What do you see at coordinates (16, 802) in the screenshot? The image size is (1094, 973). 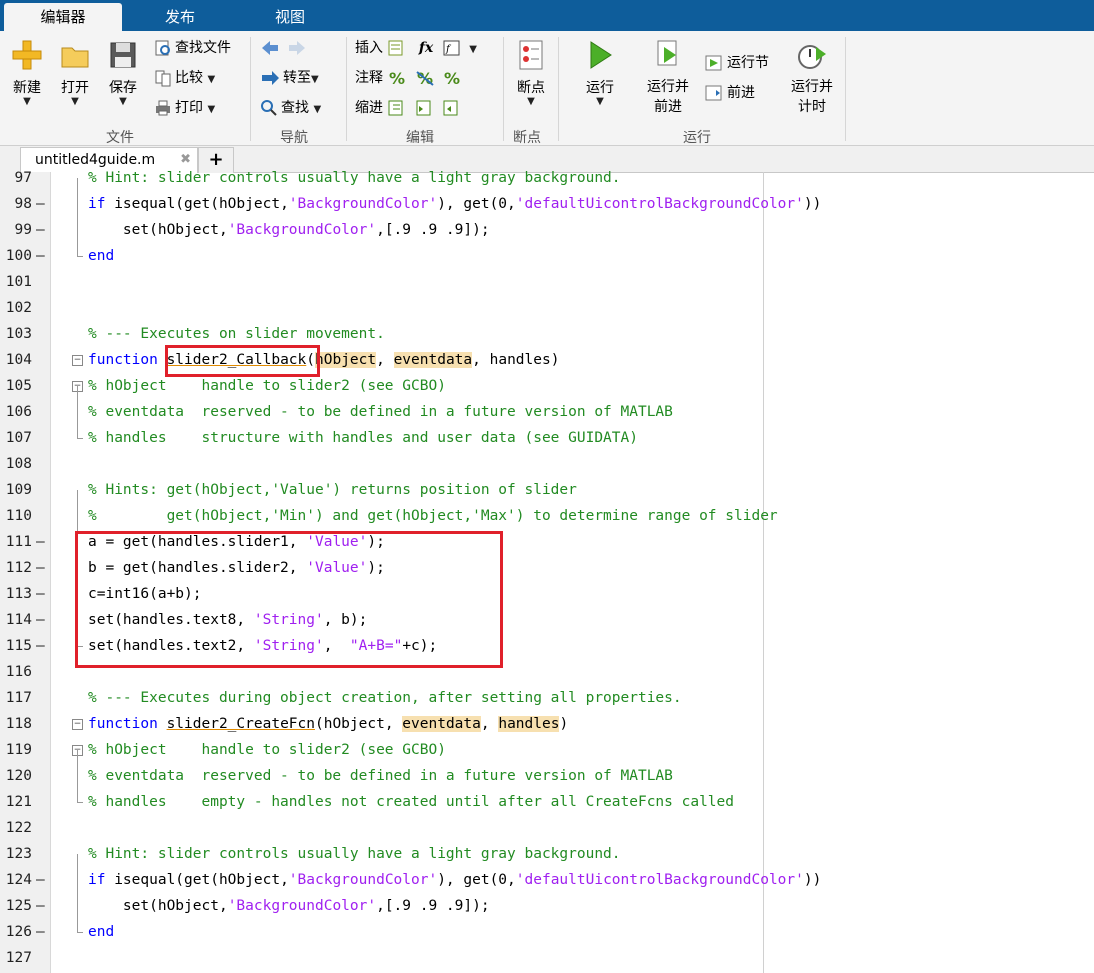 I see `line-number: 121` at bounding box center [16, 802].